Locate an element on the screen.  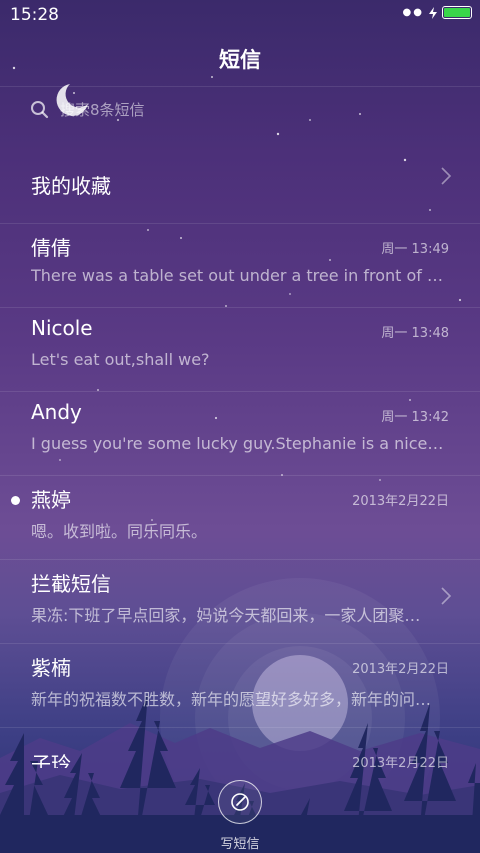
page-title: 短信 is located at coordinates (240, 60).